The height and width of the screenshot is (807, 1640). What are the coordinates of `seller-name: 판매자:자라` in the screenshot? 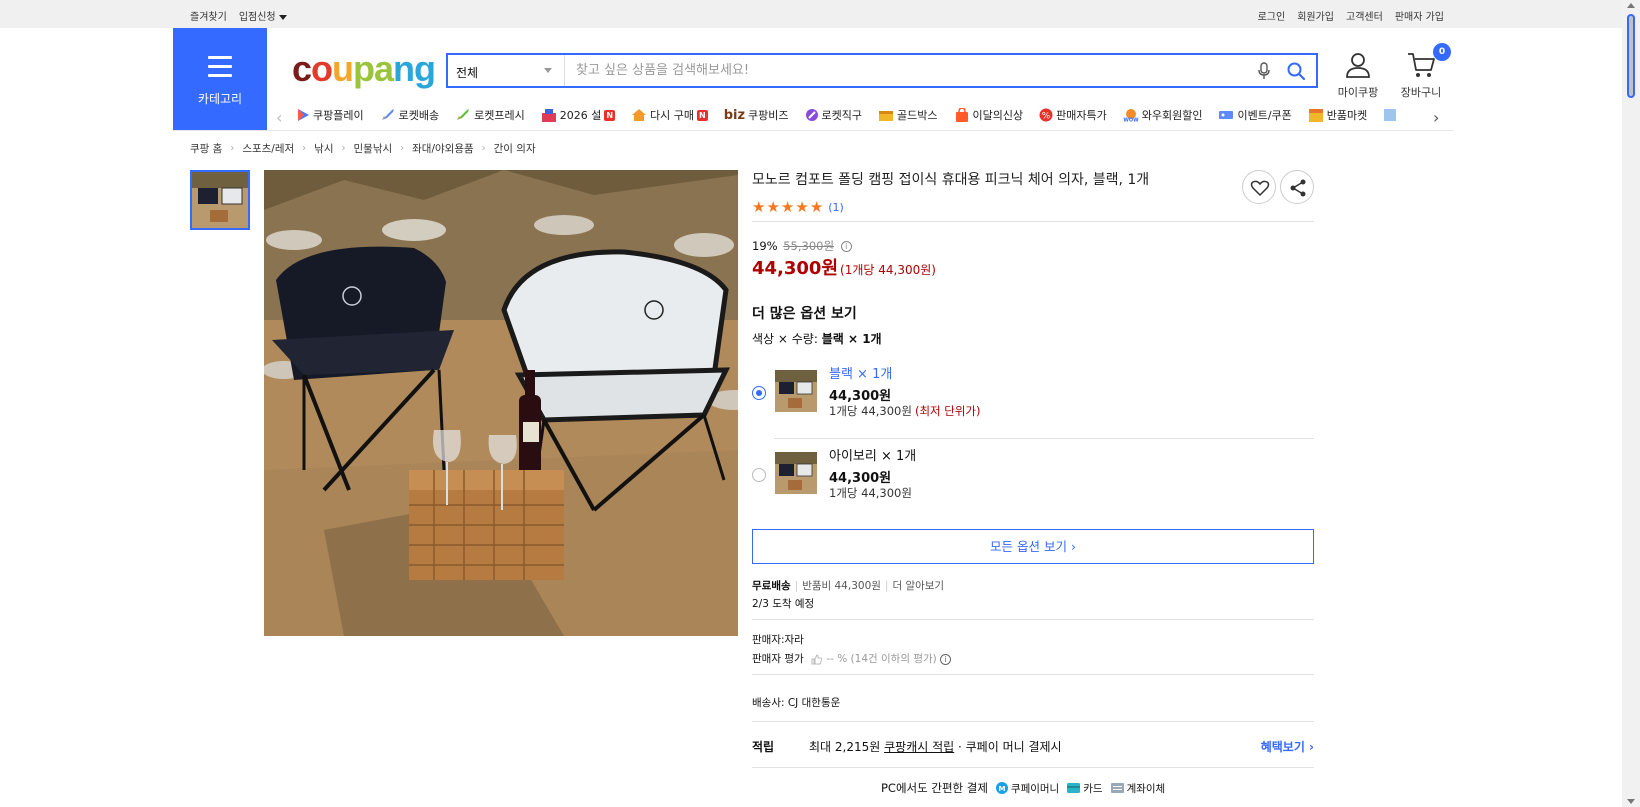 It's located at (778, 639).